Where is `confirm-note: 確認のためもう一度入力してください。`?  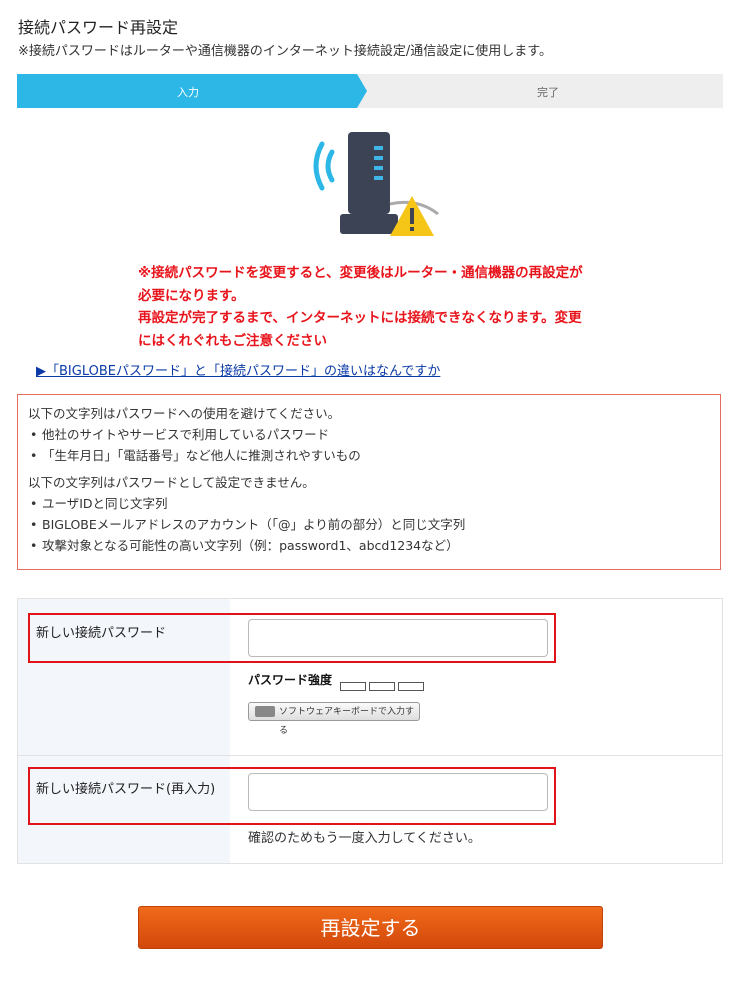
confirm-note: 確認のためもう一度入力してください。 is located at coordinates (364, 838).